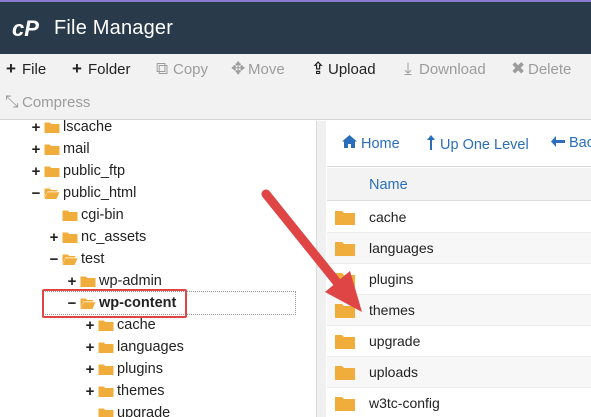 The height and width of the screenshot is (417, 591). I want to click on file-name: languages, so click(401, 248).